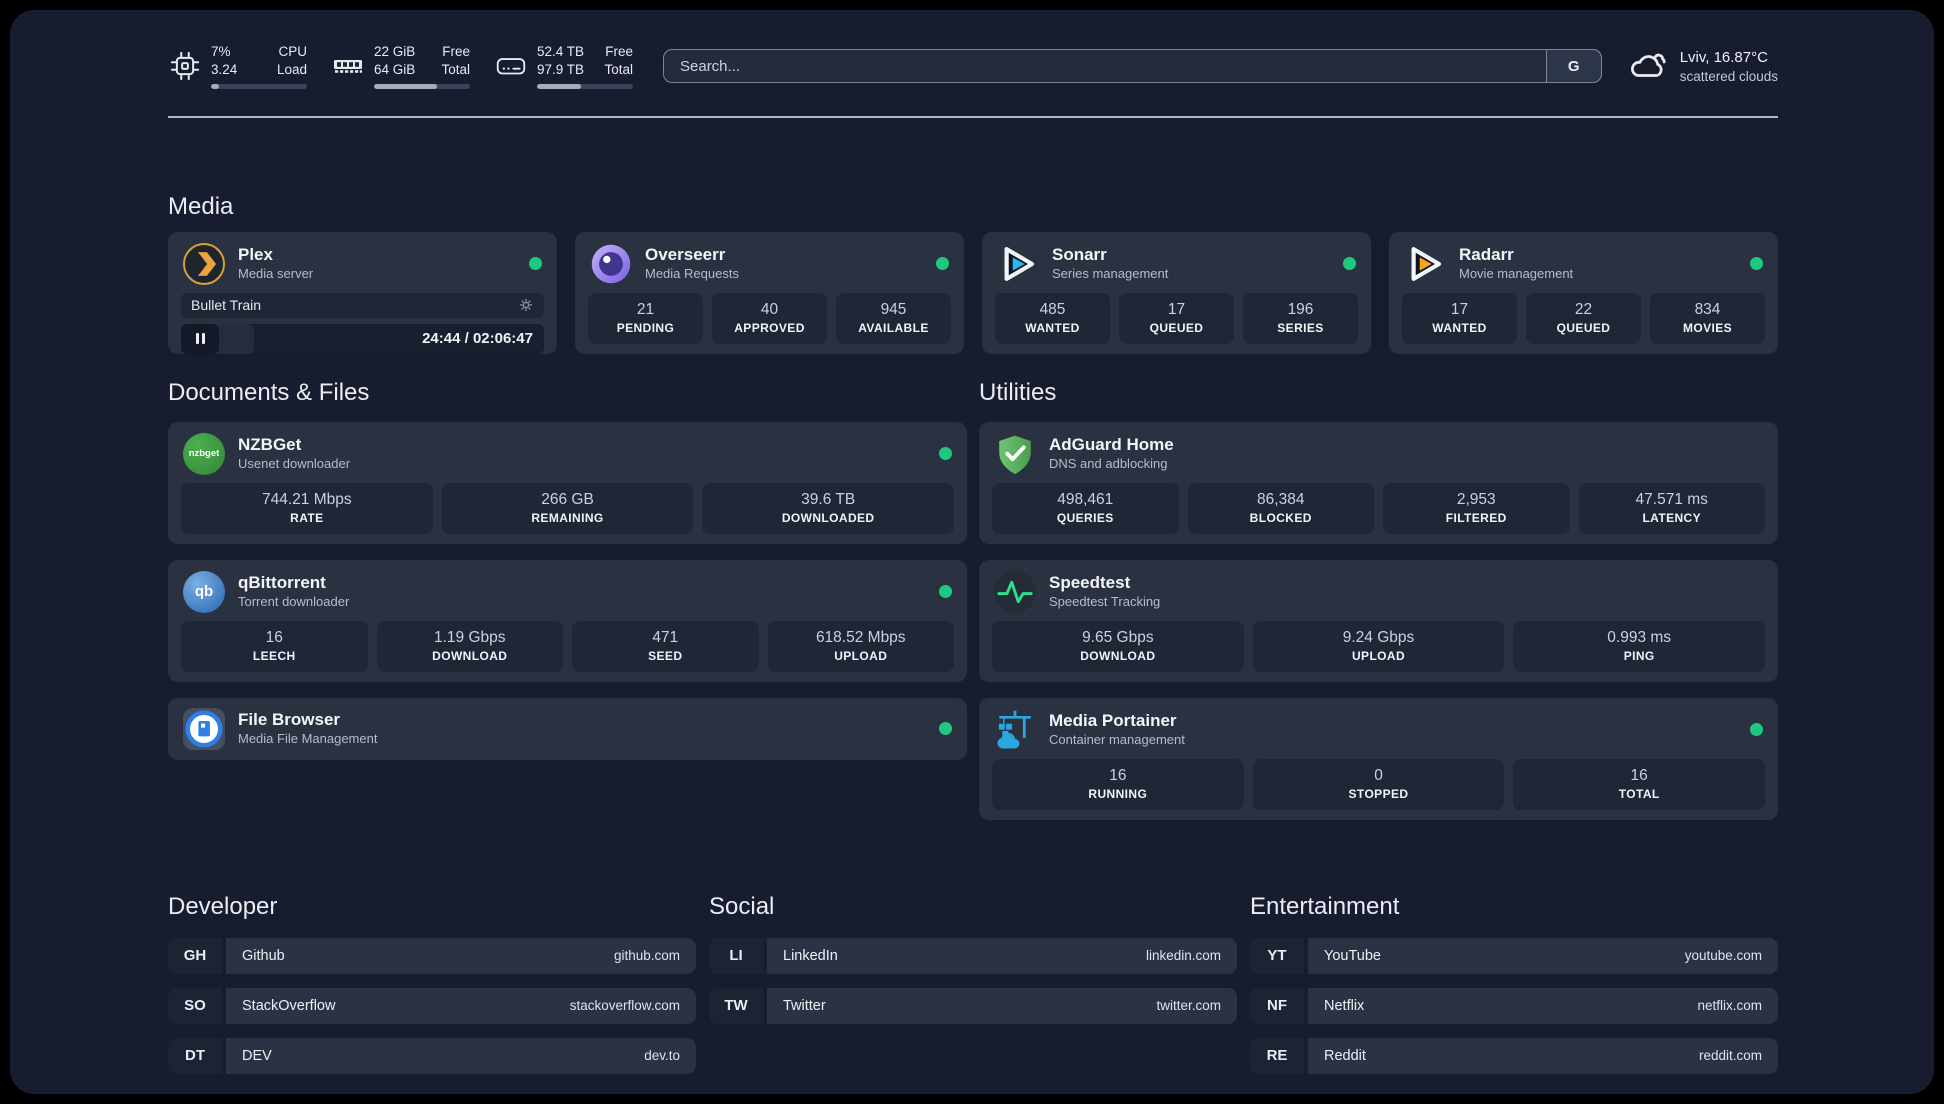 The image size is (1944, 1104). Describe the element at coordinates (1514, 955) in the screenshot. I see `link-row-youtube: YT YouTube youtube.com` at that location.